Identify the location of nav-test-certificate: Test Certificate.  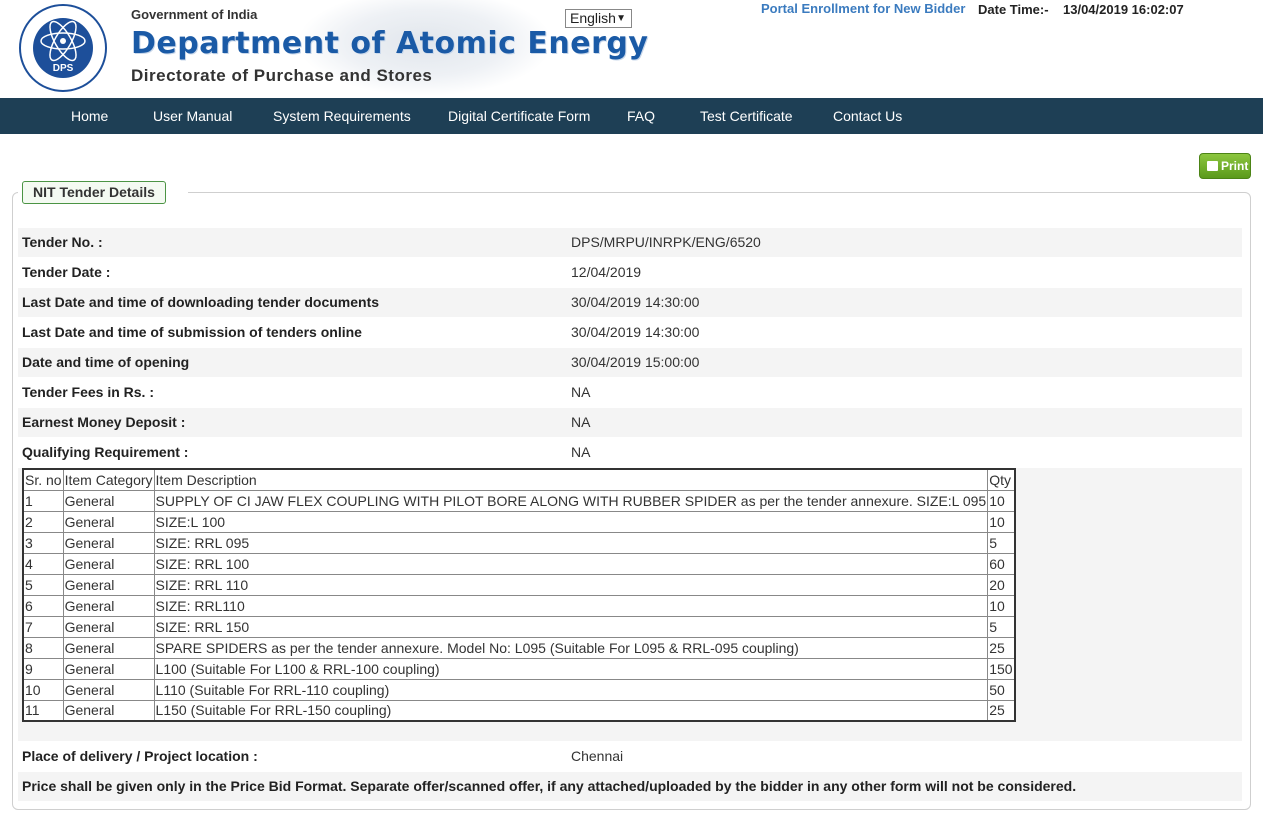
(746, 116).